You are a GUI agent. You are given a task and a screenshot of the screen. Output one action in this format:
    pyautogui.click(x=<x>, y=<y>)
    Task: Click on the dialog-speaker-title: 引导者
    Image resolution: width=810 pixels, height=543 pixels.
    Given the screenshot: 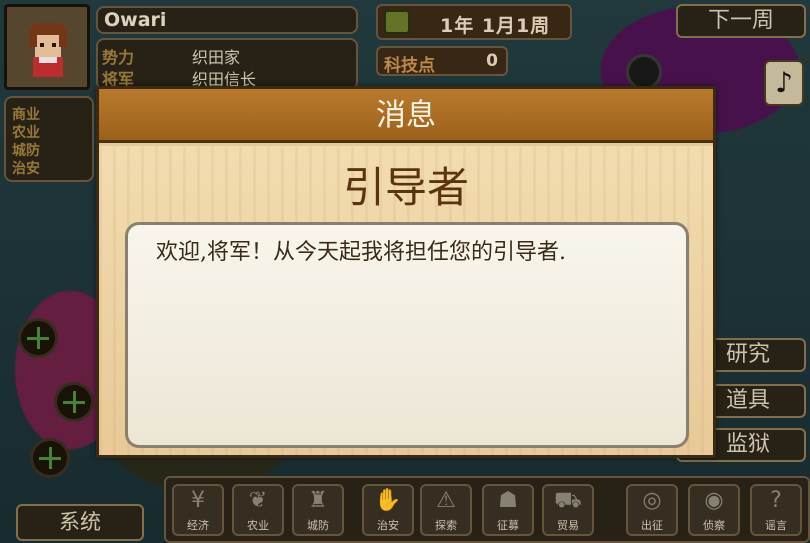 What is the action you would take?
    pyautogui.click(x=405, y=187)
    